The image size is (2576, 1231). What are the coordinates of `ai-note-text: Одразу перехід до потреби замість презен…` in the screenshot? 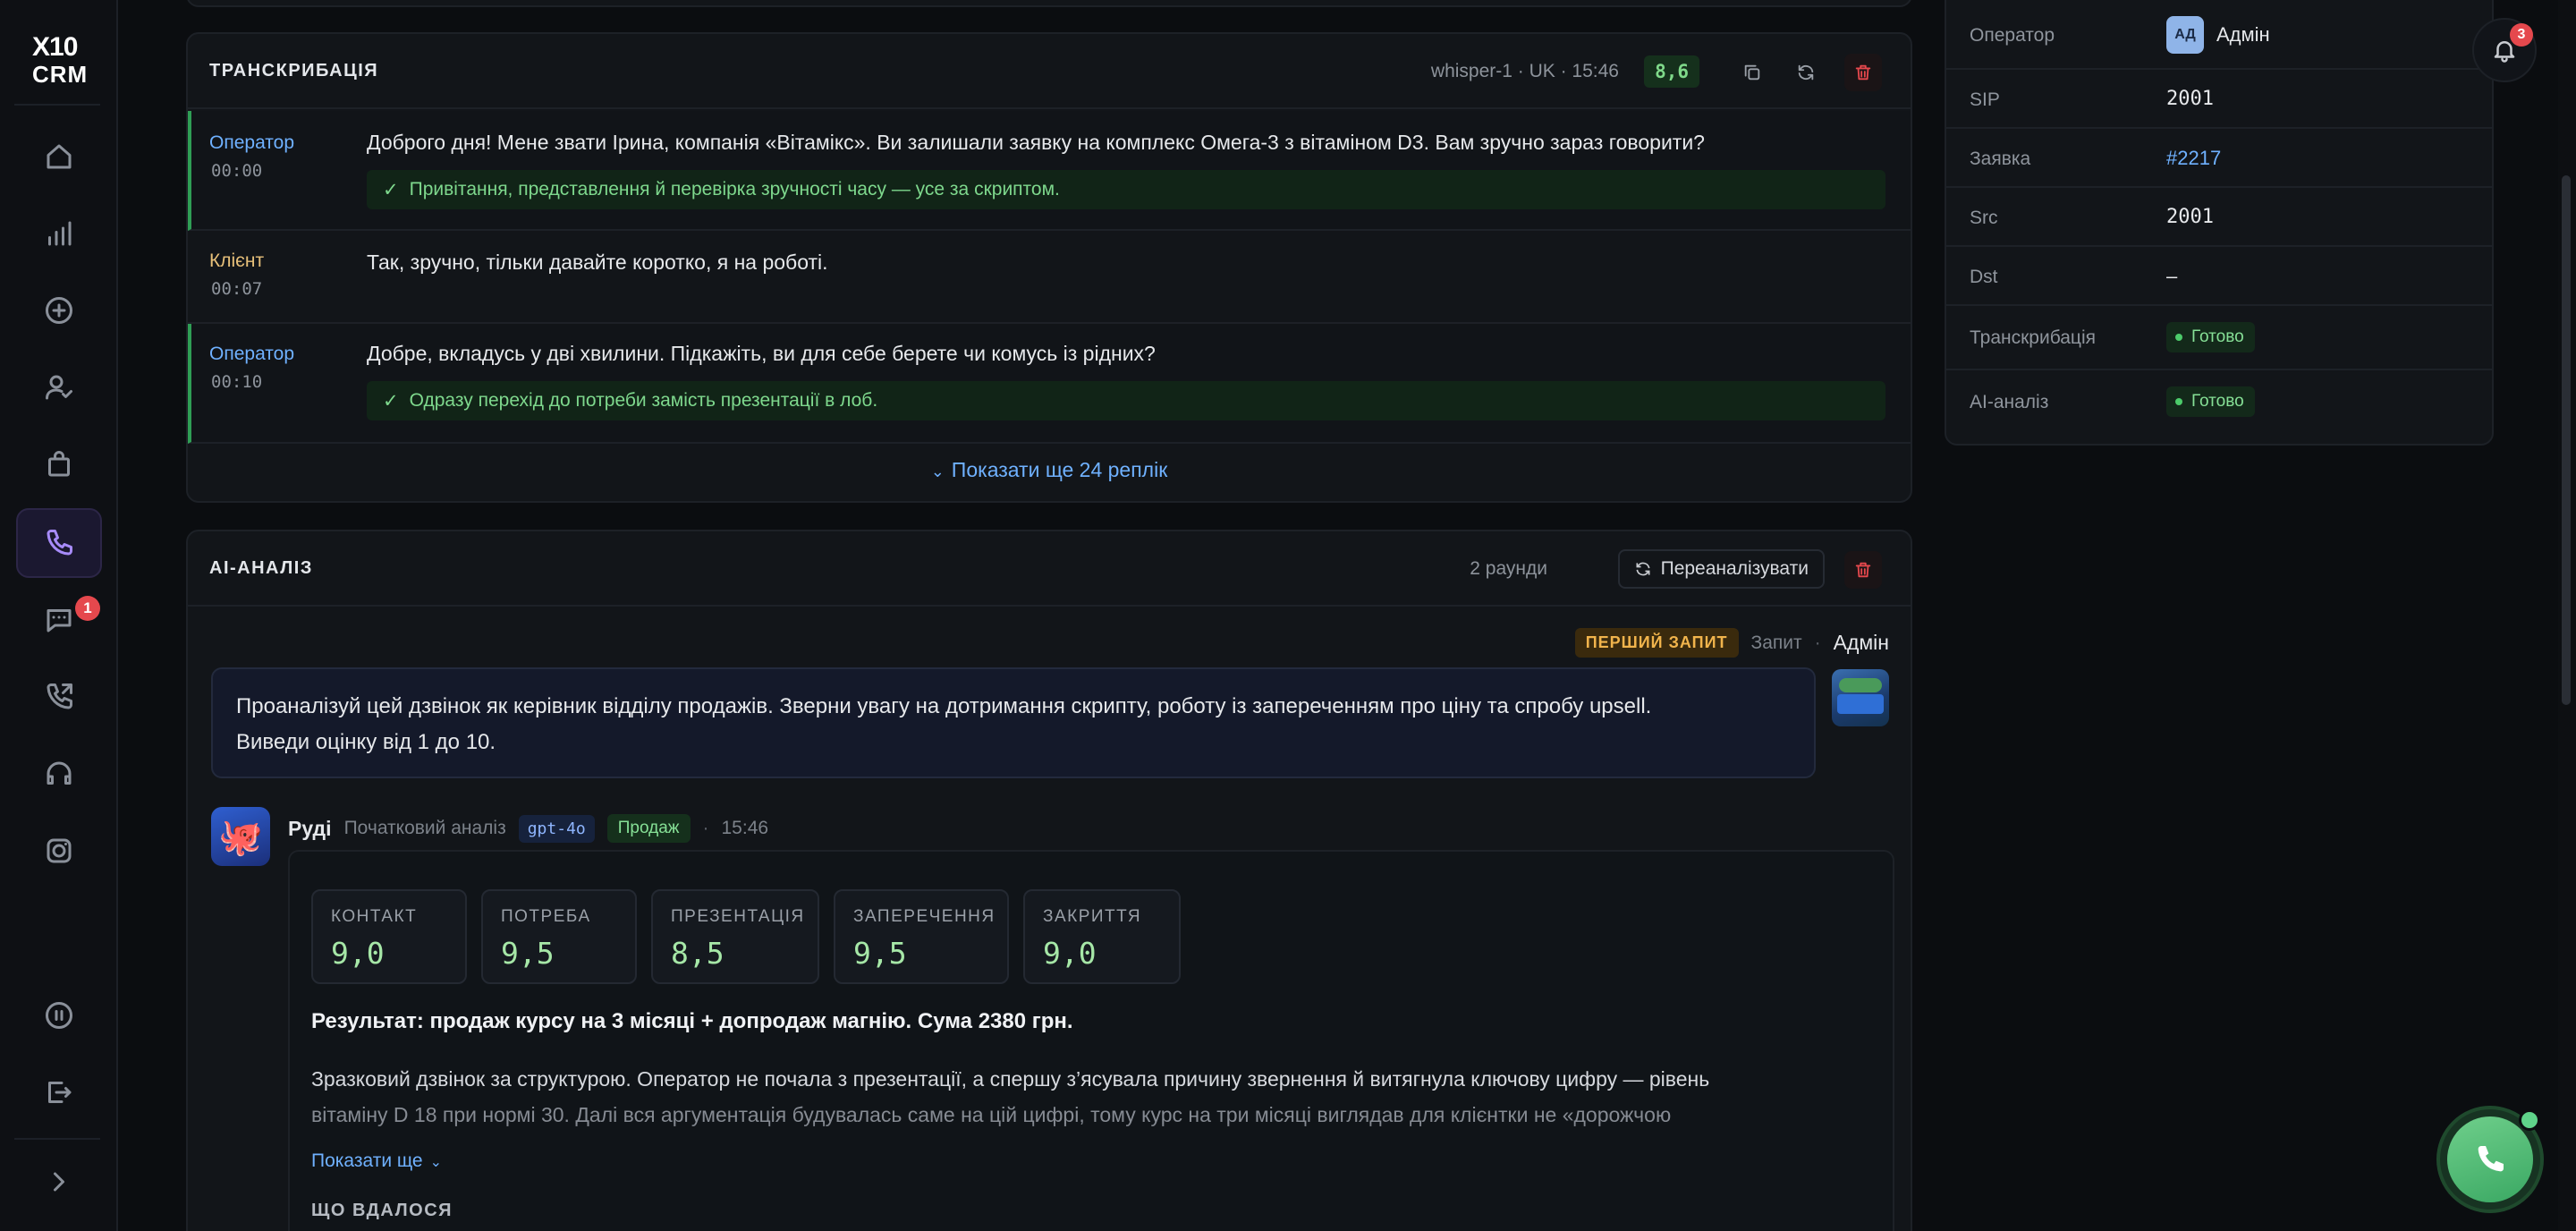 It's located at (643, 400).